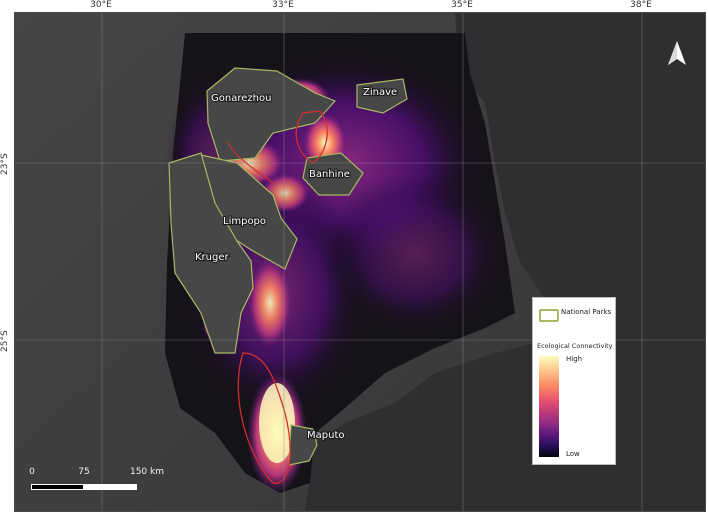 This screenshot has width=709, height=516. I want to click on latitude-label-25s: 25°S, so click(5, 341).